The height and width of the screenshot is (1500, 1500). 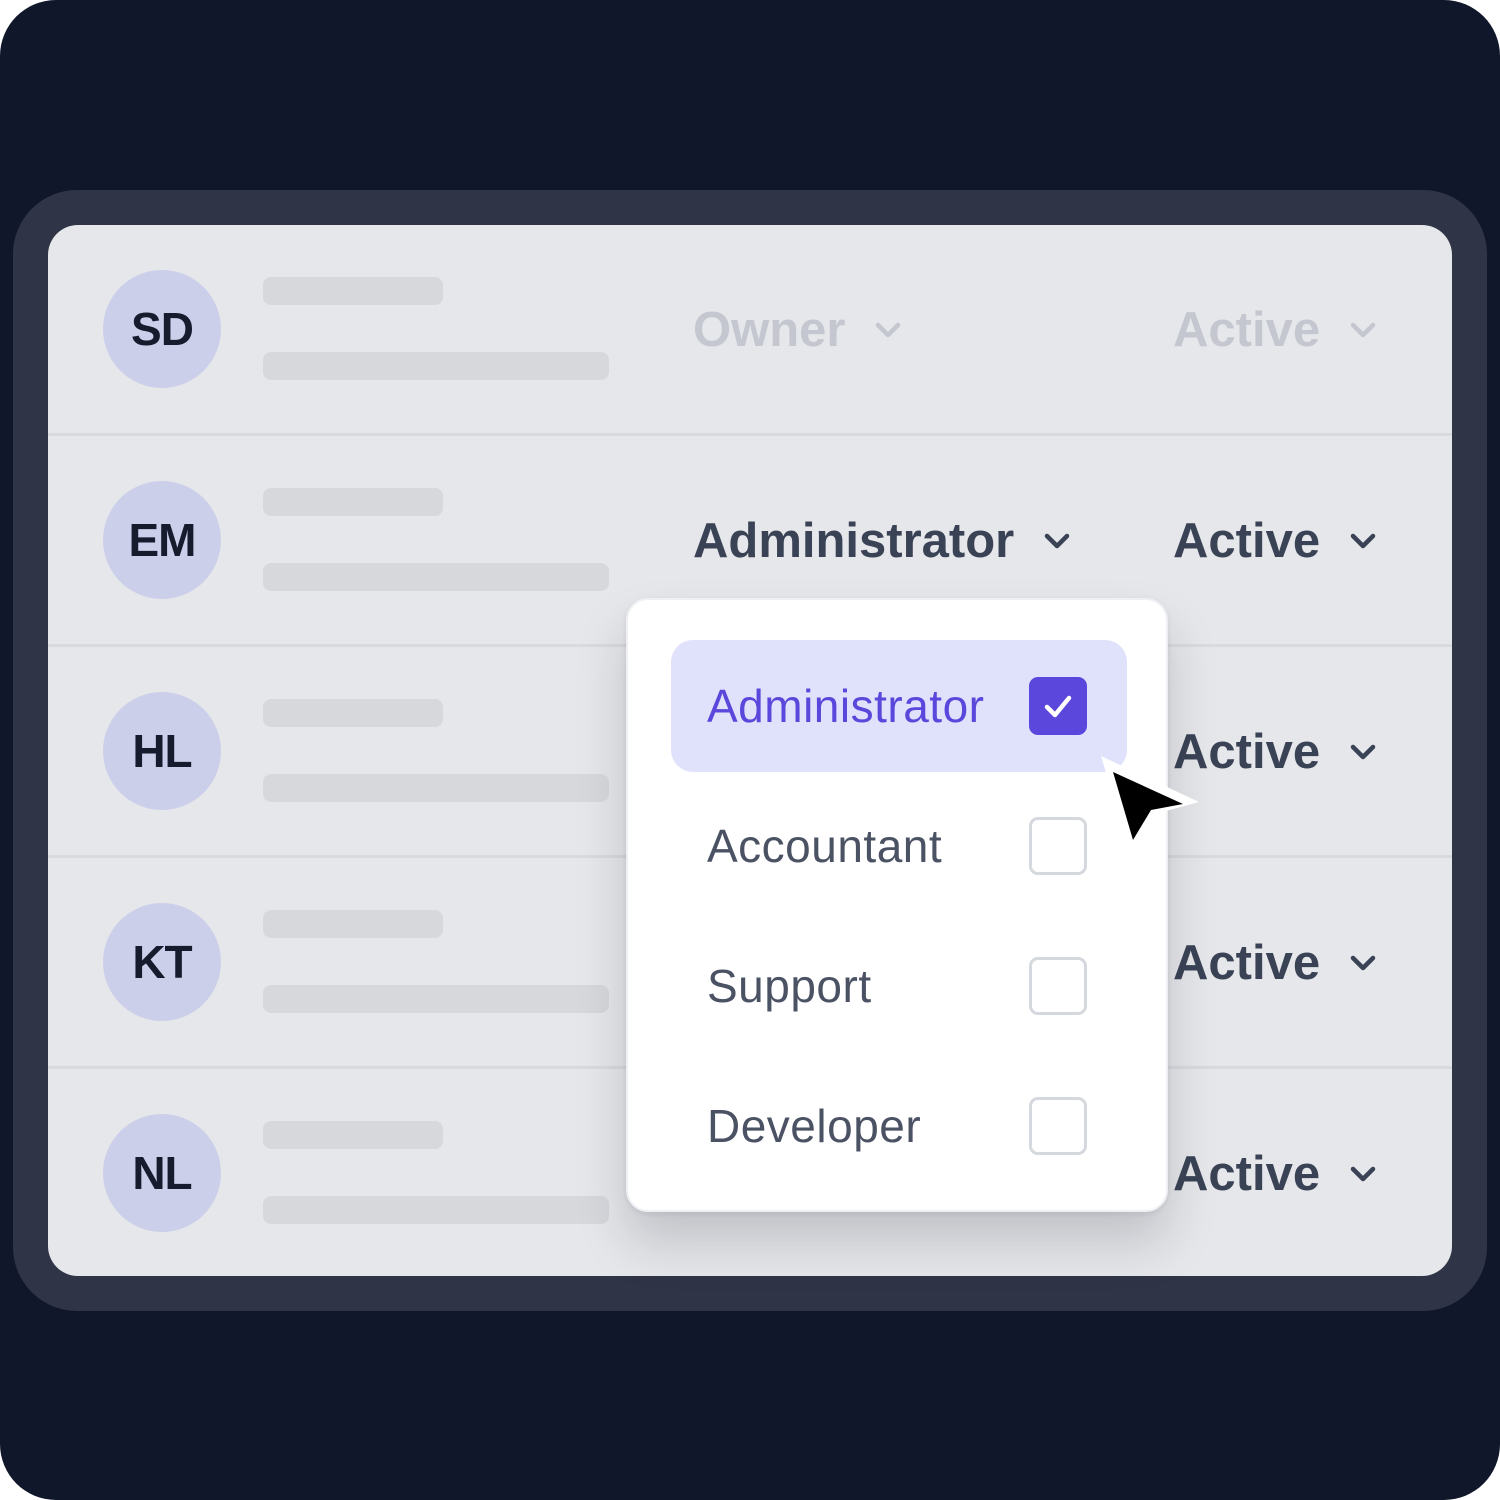 What do you see at coordinates (789, 986) in the screenshot?
I see `option-label: Support` at bounding box center [789, 986].